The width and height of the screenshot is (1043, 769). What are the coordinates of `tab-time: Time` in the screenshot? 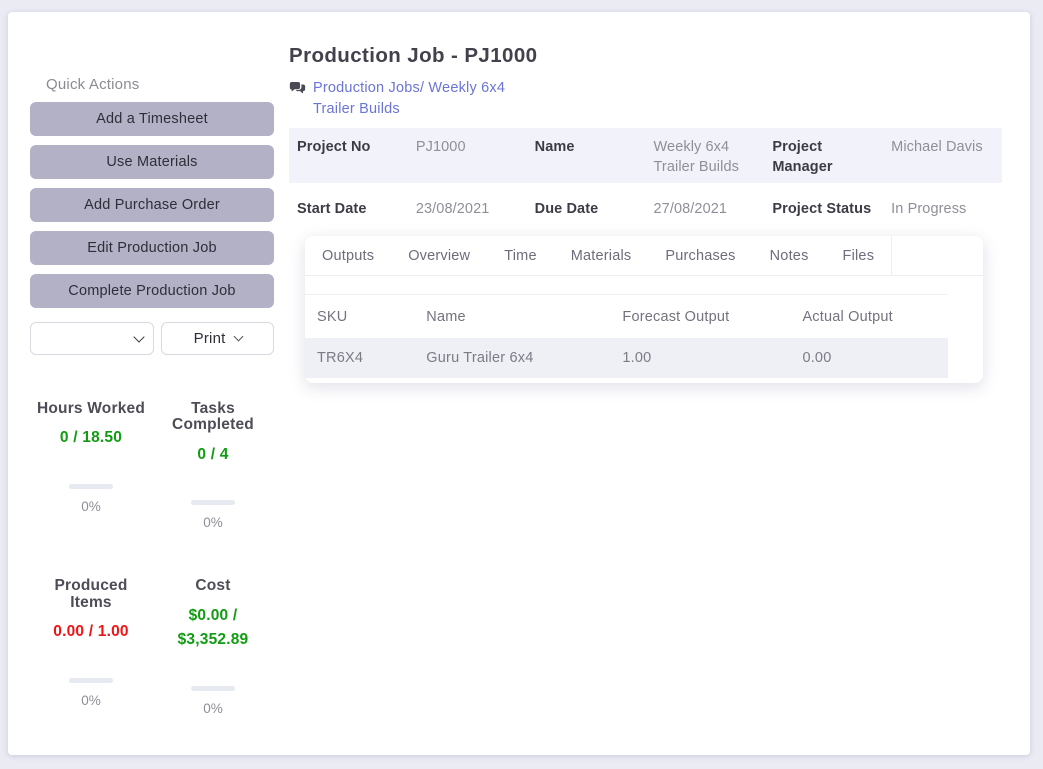 It's located at (520, 255).